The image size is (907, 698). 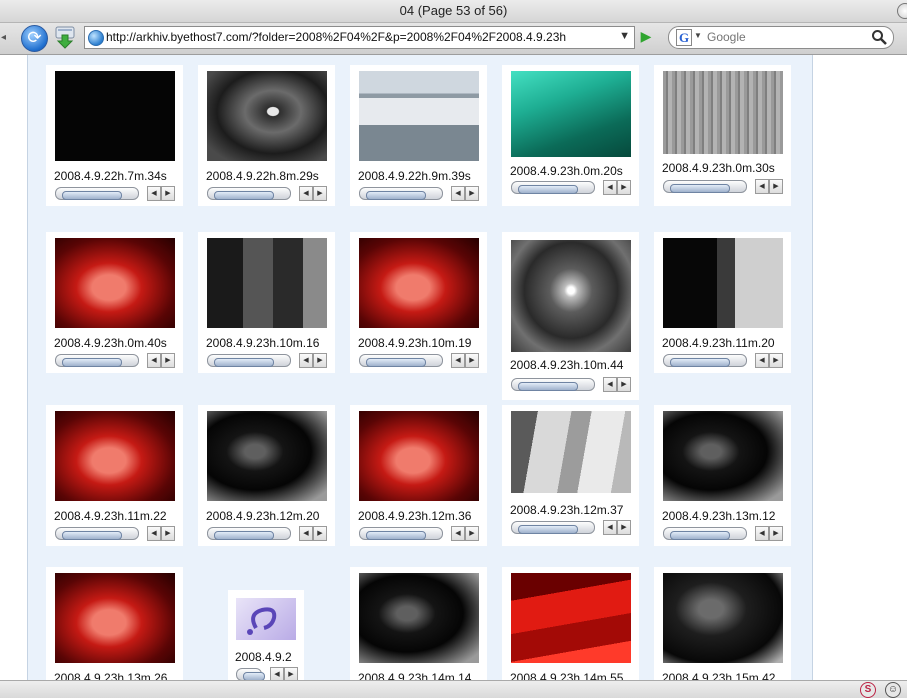 I want to click on google-icon: G, so click(x=684, y=37).